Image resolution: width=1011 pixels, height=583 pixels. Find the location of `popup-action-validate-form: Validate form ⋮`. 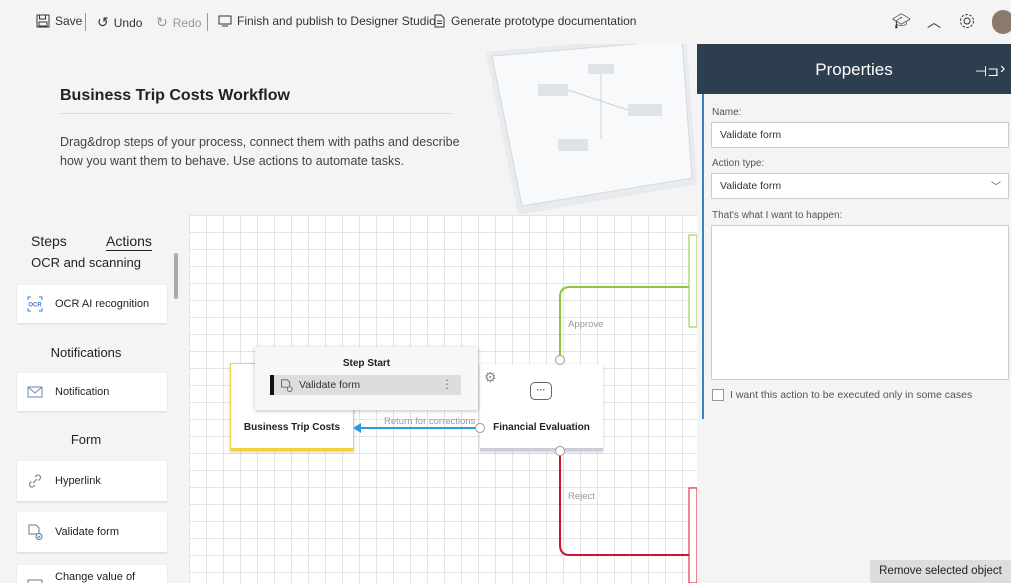

popup-action-validate-form: Validate form ⋮ is located at coordinates (365, 385).